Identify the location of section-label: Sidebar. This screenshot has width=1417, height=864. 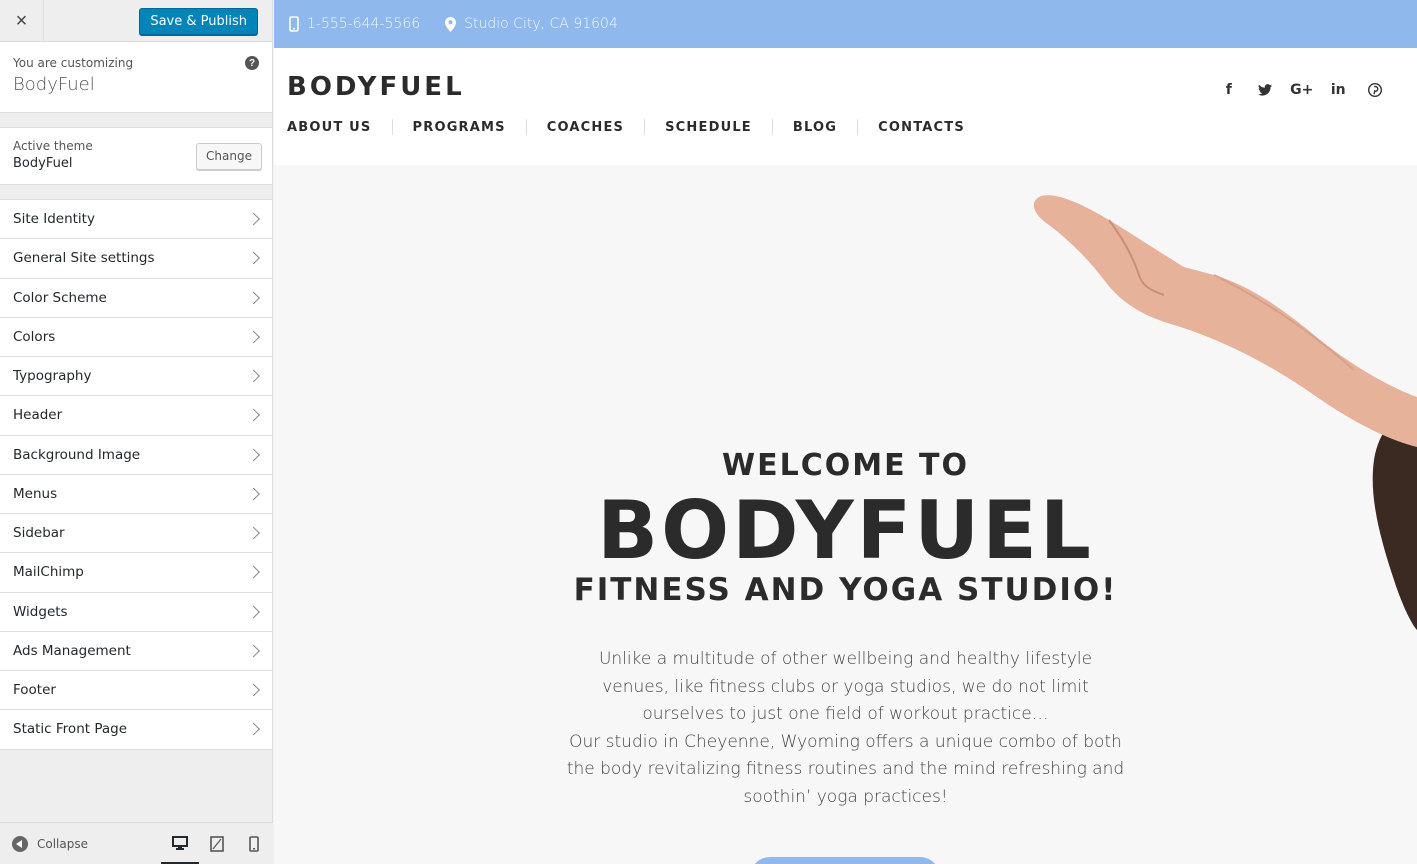
(39, 533).